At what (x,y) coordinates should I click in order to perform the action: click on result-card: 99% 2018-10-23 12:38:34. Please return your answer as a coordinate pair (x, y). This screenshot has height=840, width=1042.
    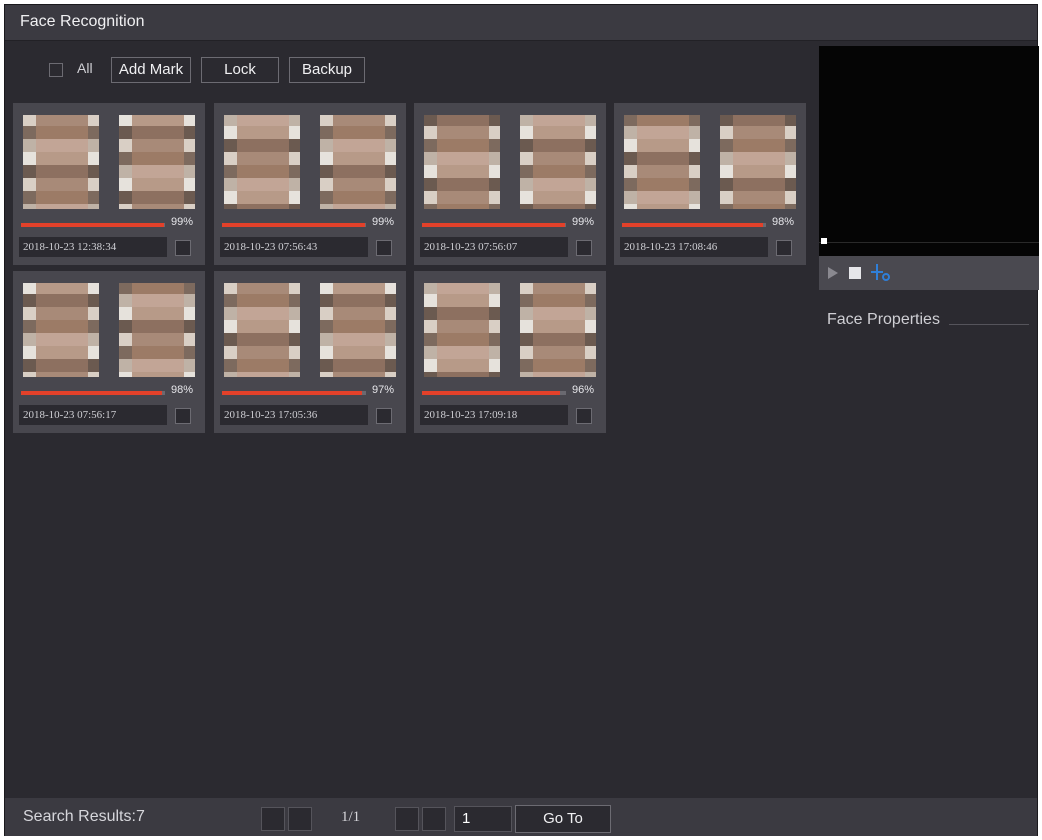
    Looking at the image, I should click on (109, 184).